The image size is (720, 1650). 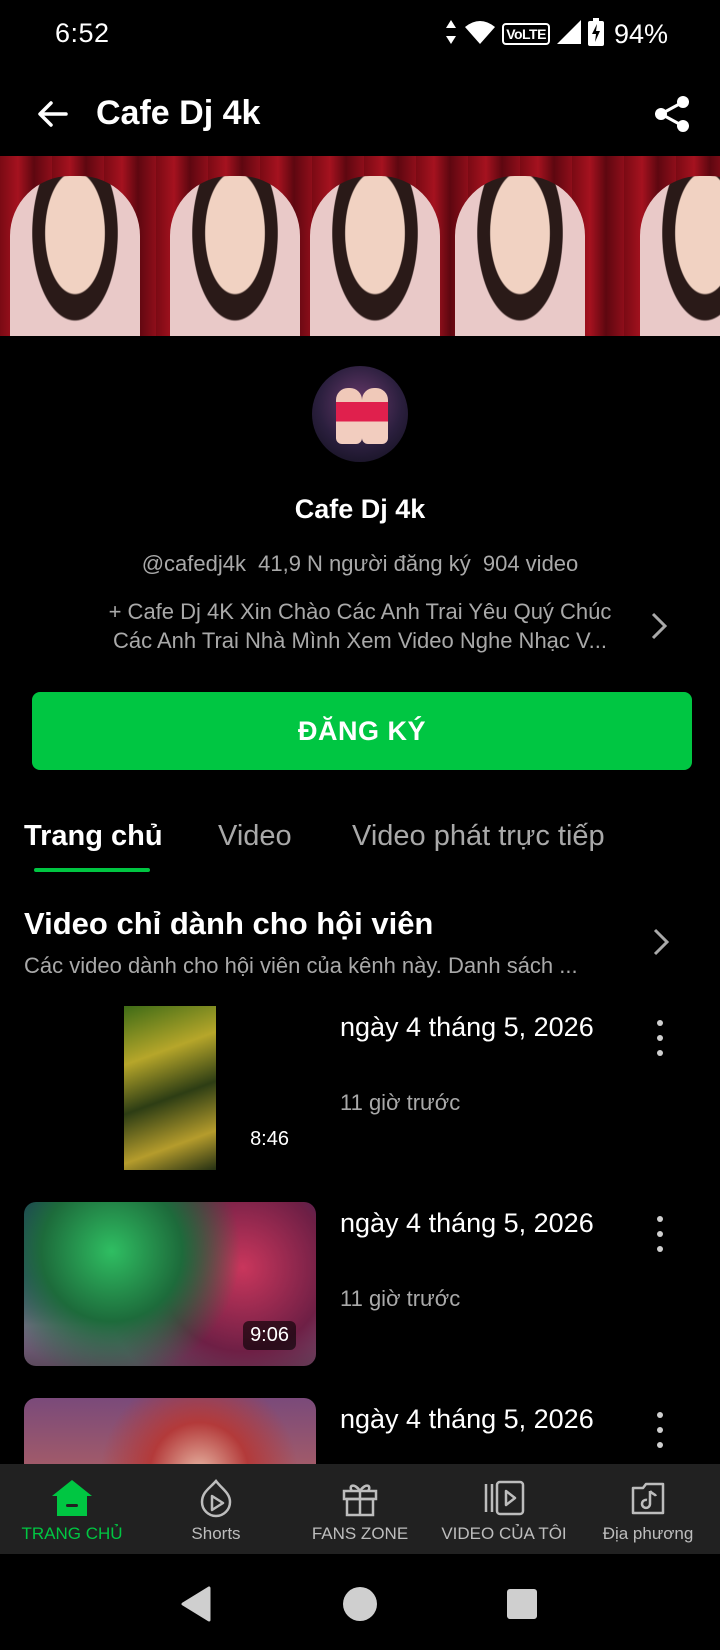 I want to click on channel-meta: @cafedj4k 41,9 N người đăng ký 904 video, so click(x=360, y=564).